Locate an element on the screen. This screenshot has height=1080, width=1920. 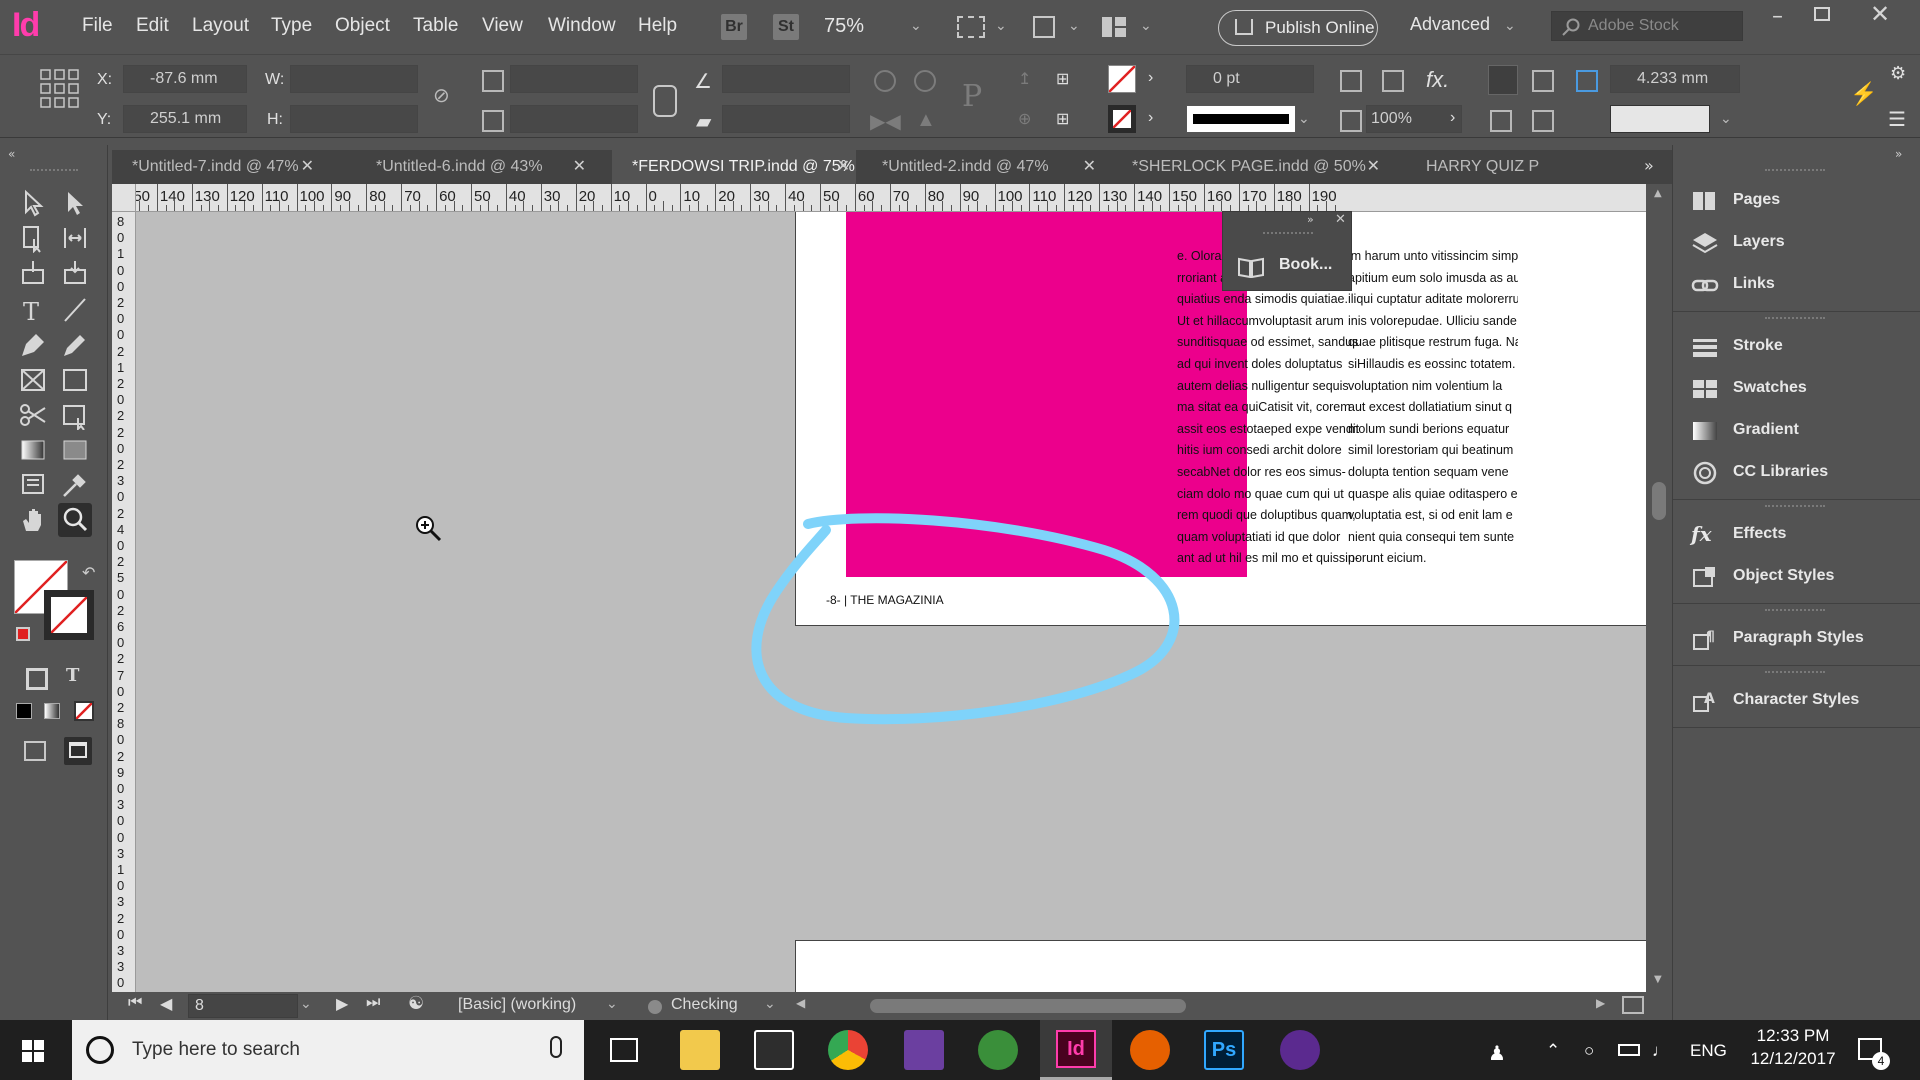
content-collector-icon is located at coordinates (33, 273).